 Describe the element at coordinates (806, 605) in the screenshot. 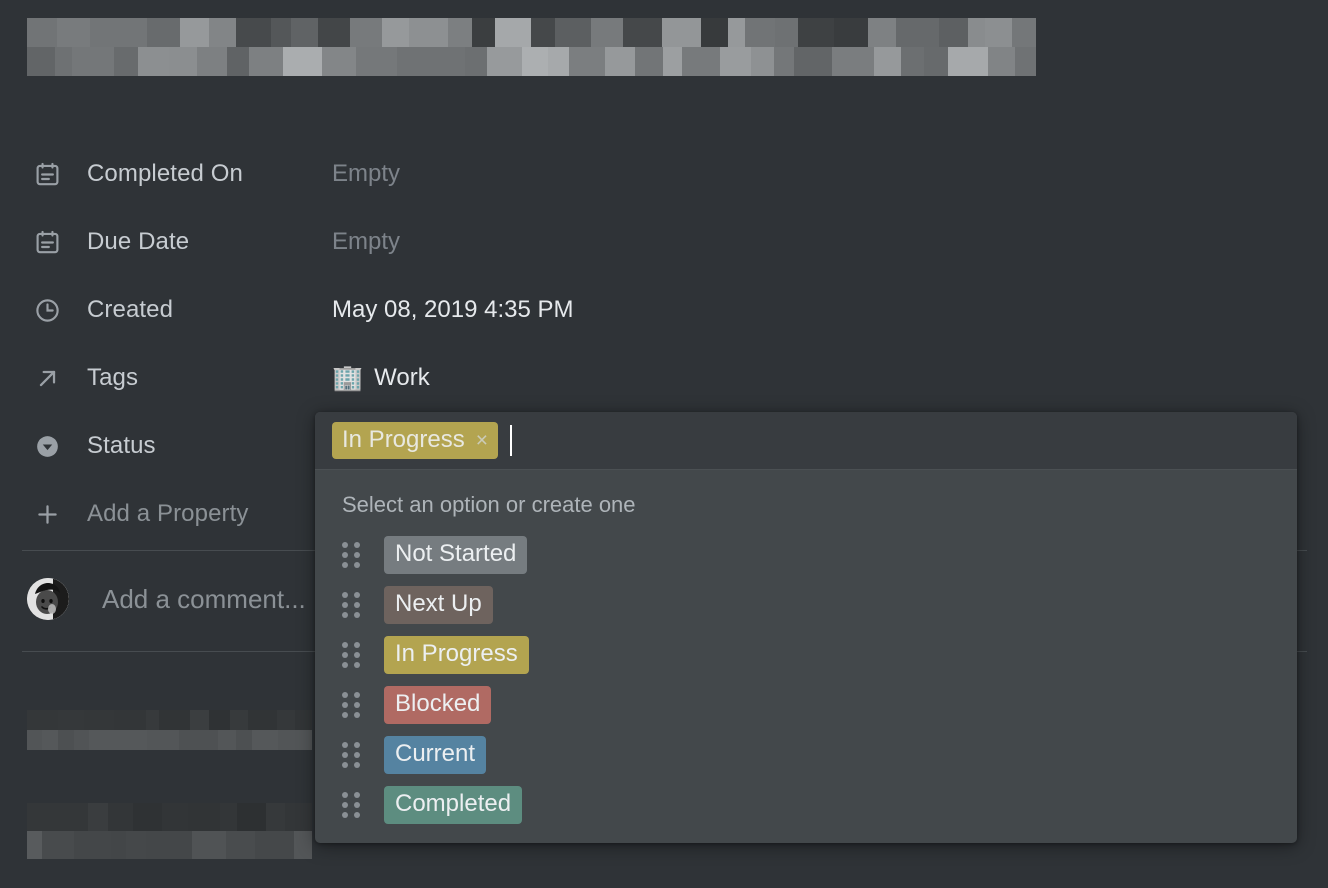

I see `status-option-next-up: Next Up` at that location.